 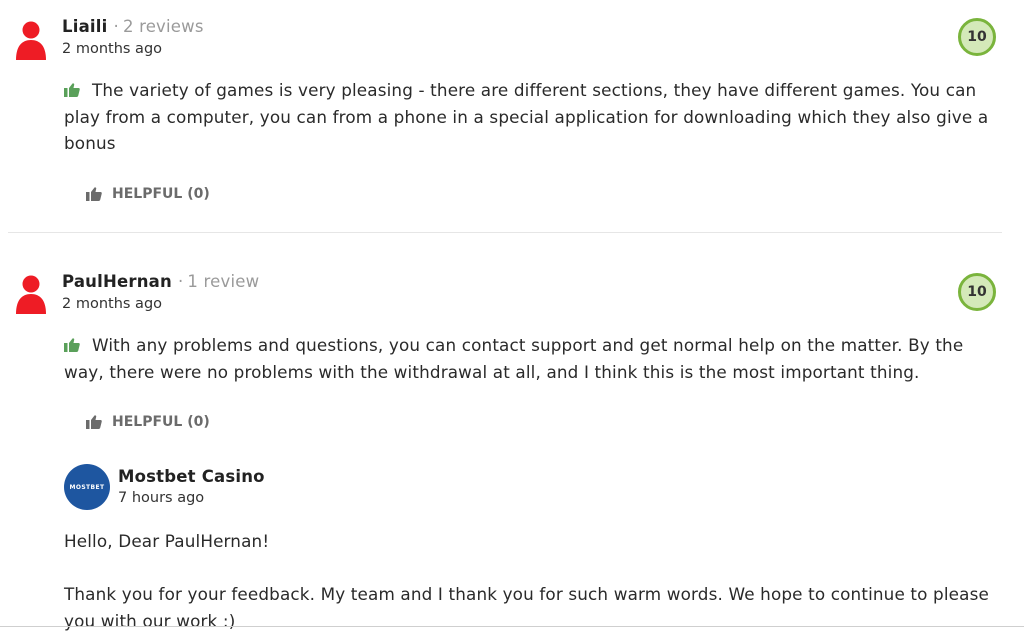 I want to click on review-count: · 1 review, so click(x=218, y=281).